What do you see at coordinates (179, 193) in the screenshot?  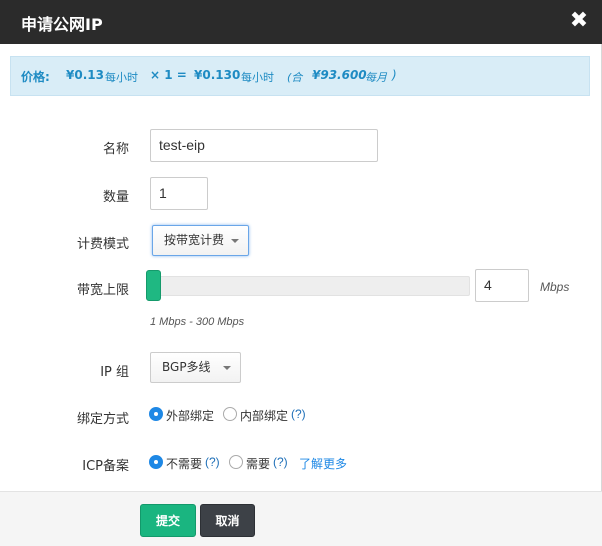 I see `count-input: 1` at bounding box center [179, 193].